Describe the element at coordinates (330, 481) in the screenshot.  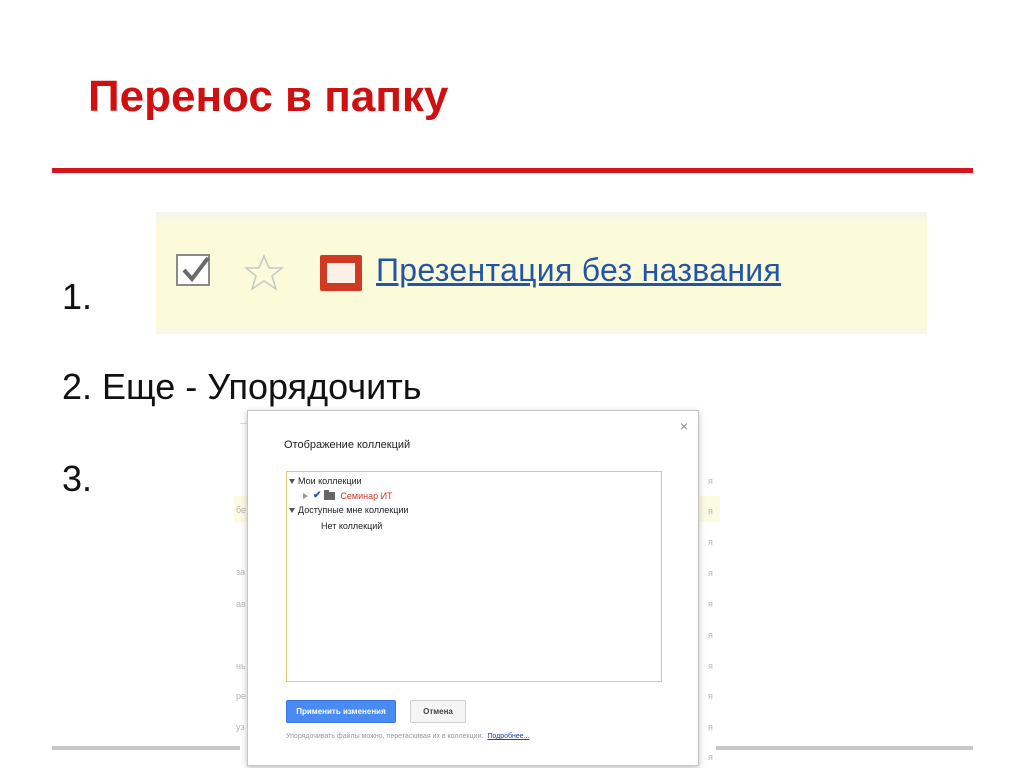
I see `tree-item-label: Мои коллекции` at that location.